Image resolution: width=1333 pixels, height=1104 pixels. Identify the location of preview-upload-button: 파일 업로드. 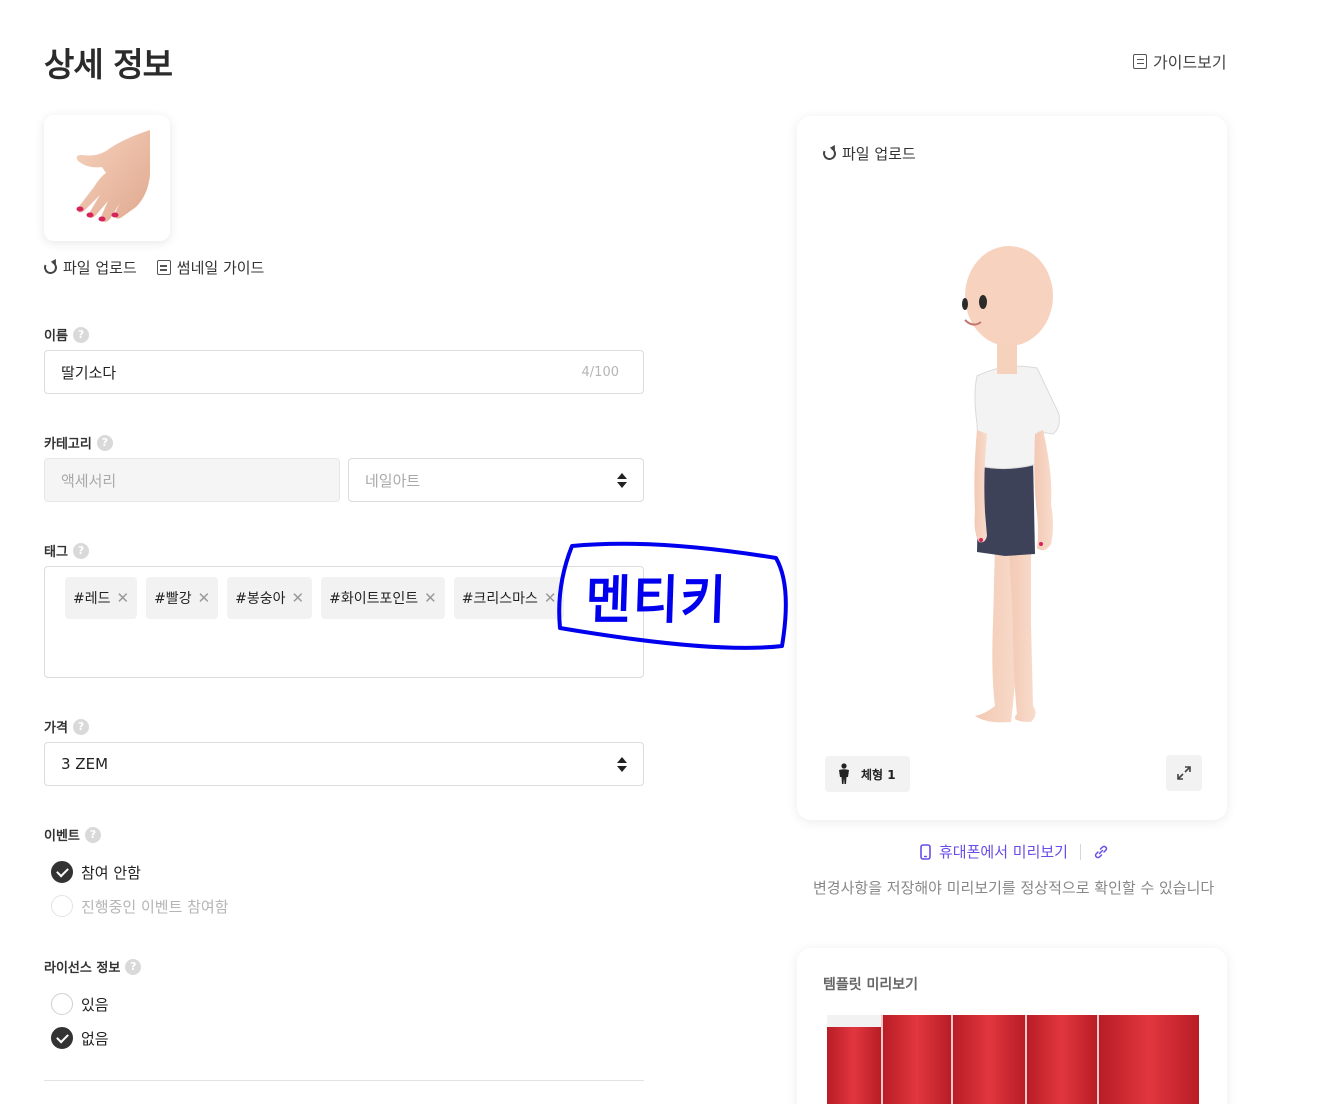
(868, 153).